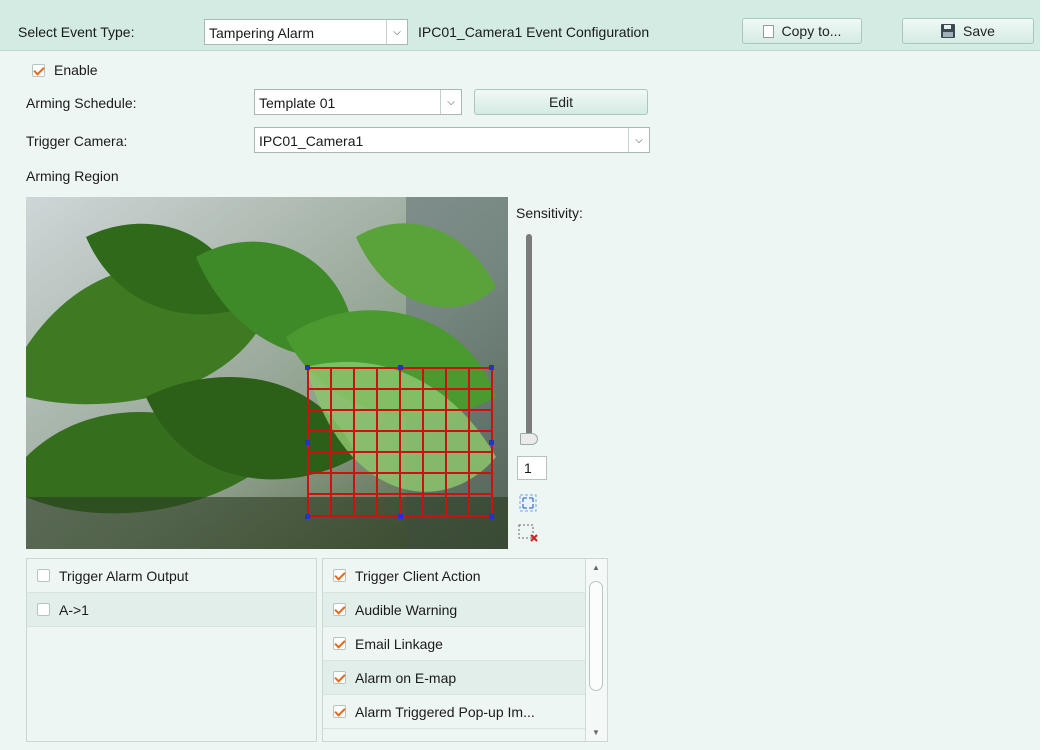 The width and height of the screenshot is (1047, 750). What do you see at coordinates (77, 141) in the screenshot?
I see `trigger-camera-label: Trigger Camera:` at bounding box center [77, 141].